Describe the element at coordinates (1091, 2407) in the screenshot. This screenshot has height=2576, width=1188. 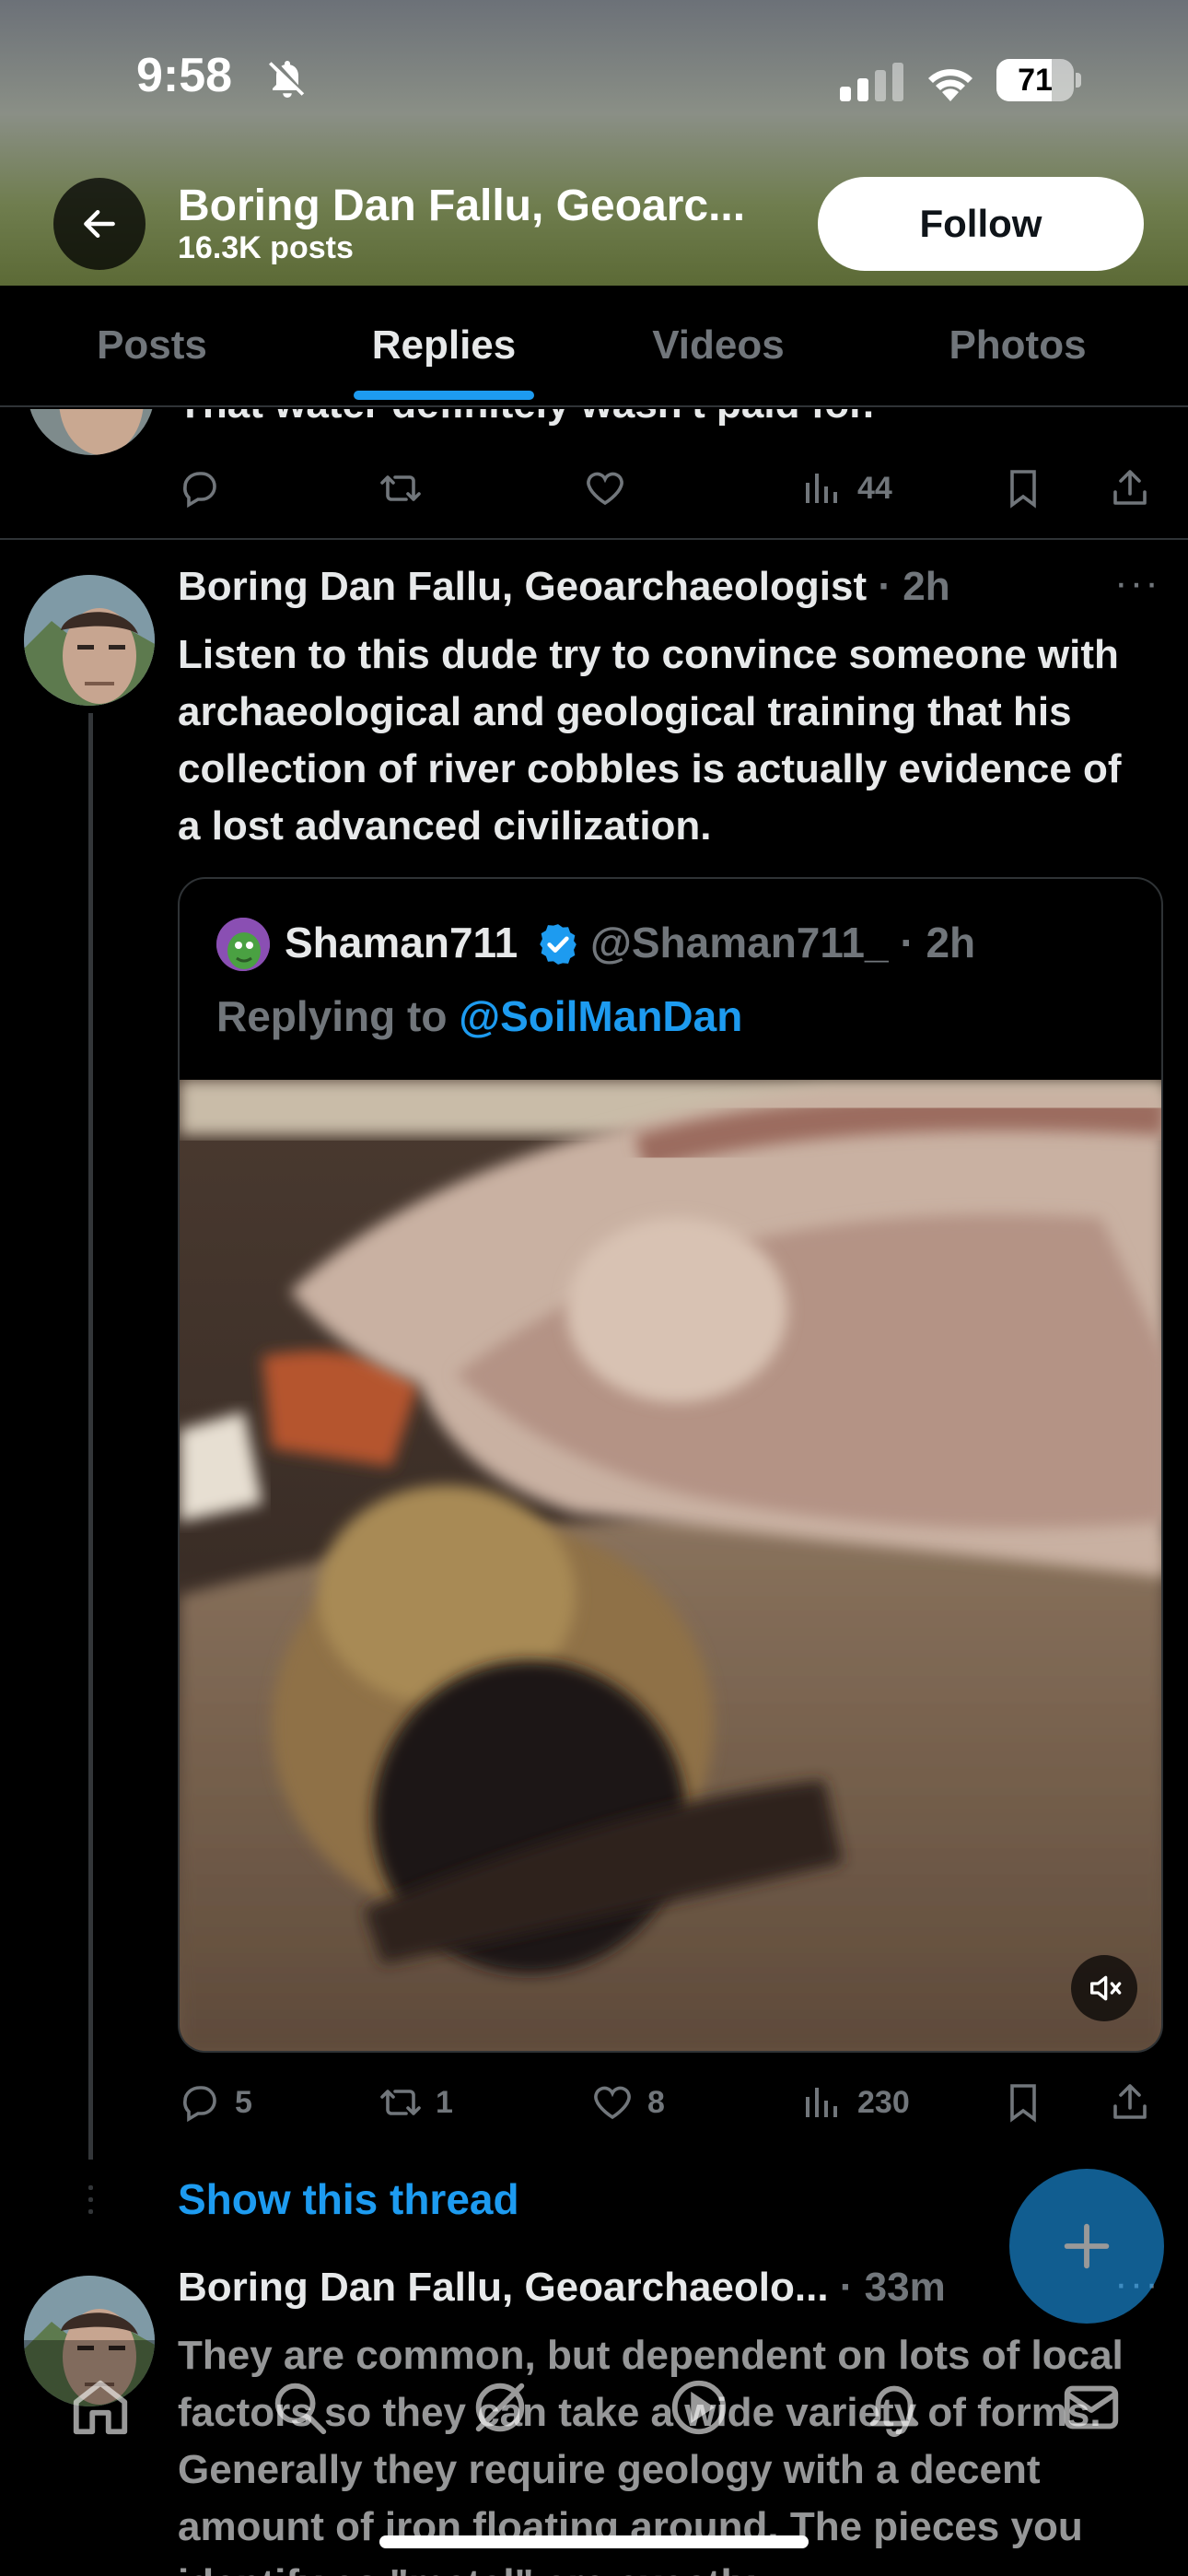
I see `messages-icon` at that location.